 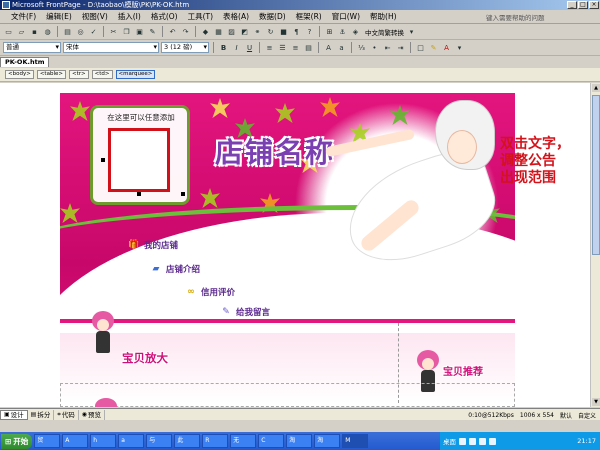 What do you see at coordinates (25, 62) in the screenshot?
I see `document-tab: PK-OK.htm` at bounding box center [25, 62].